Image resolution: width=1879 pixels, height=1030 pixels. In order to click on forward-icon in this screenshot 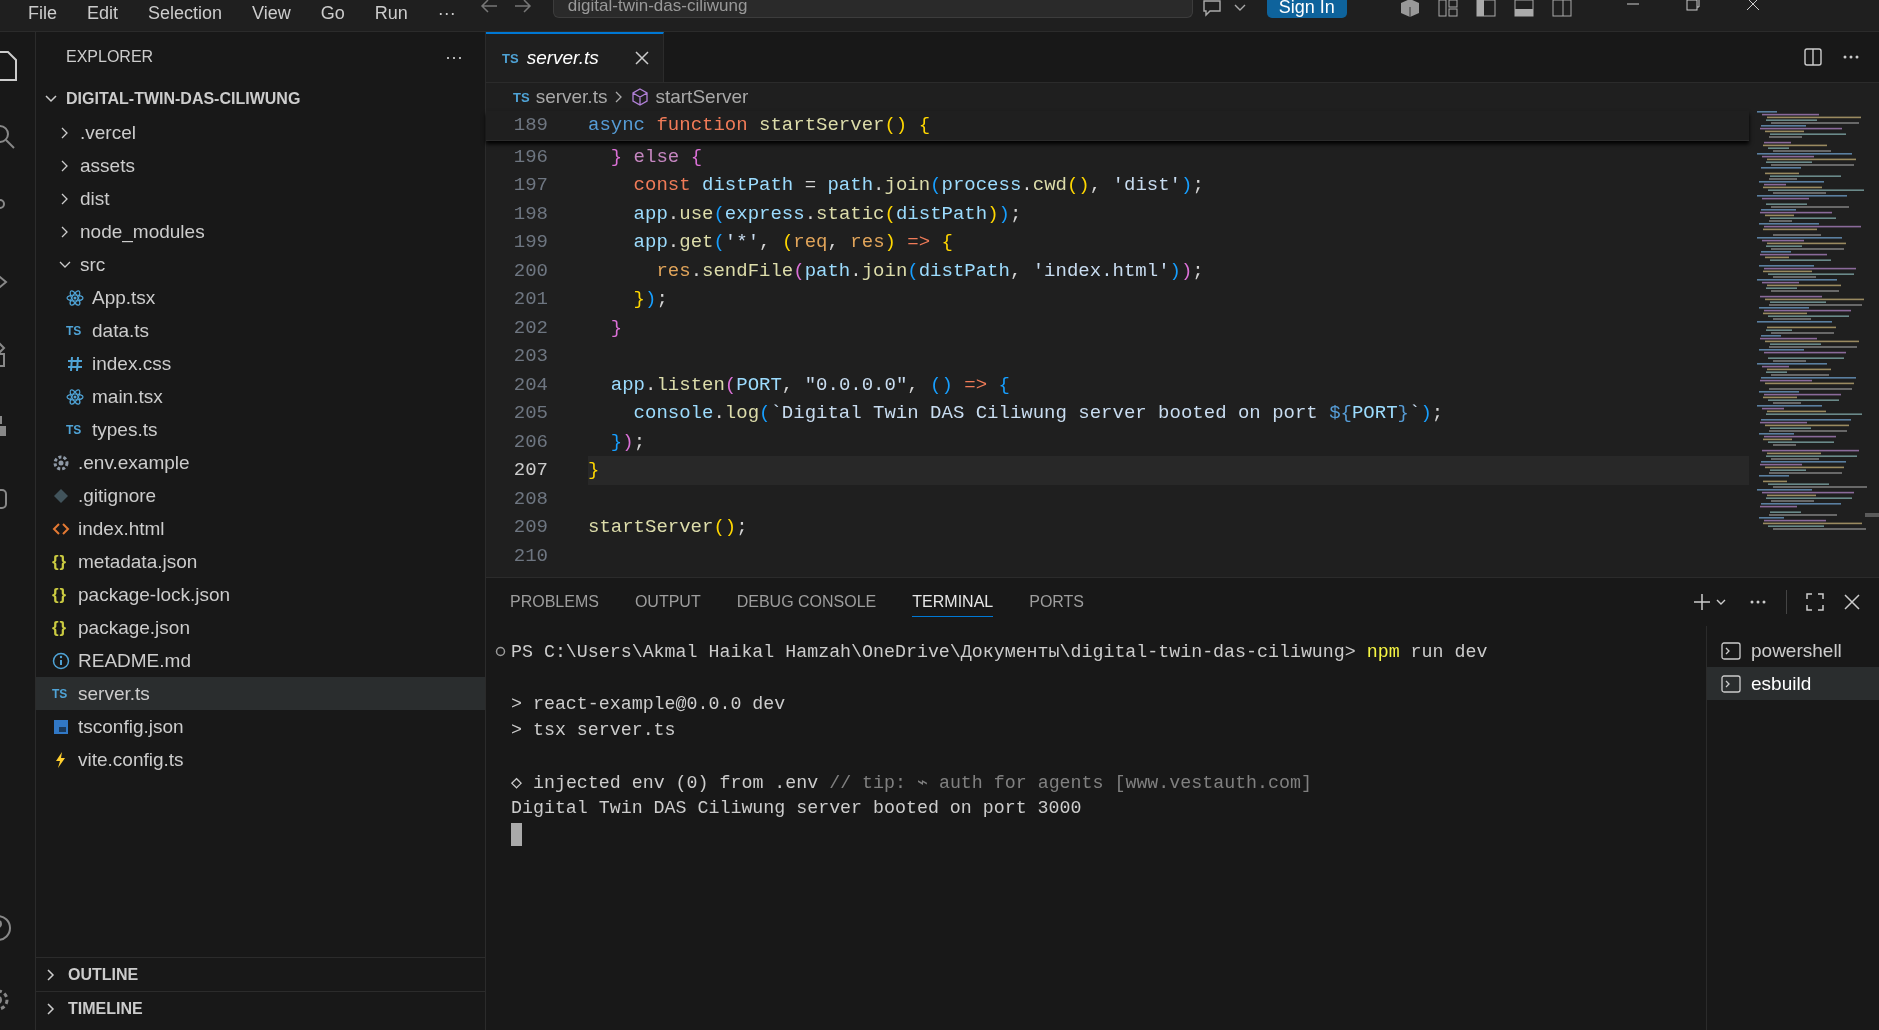, I will do `click(522, 7)`.